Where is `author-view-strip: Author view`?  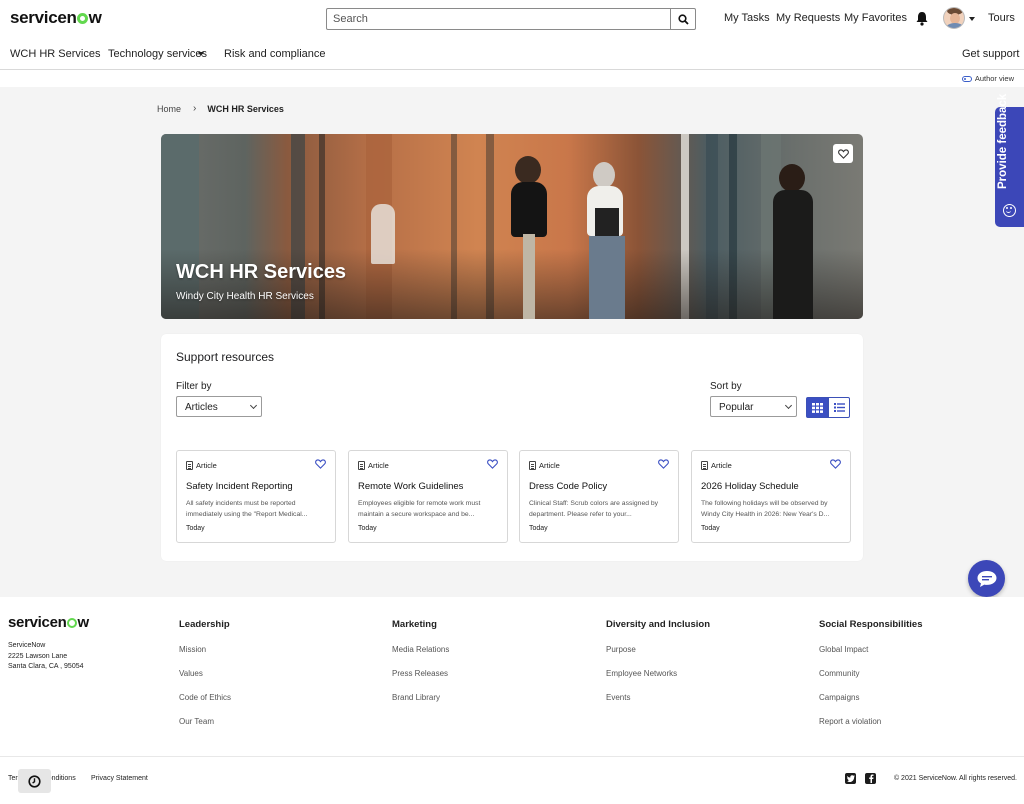 author-view-strip: Author view is located at coordinates (512, 78).